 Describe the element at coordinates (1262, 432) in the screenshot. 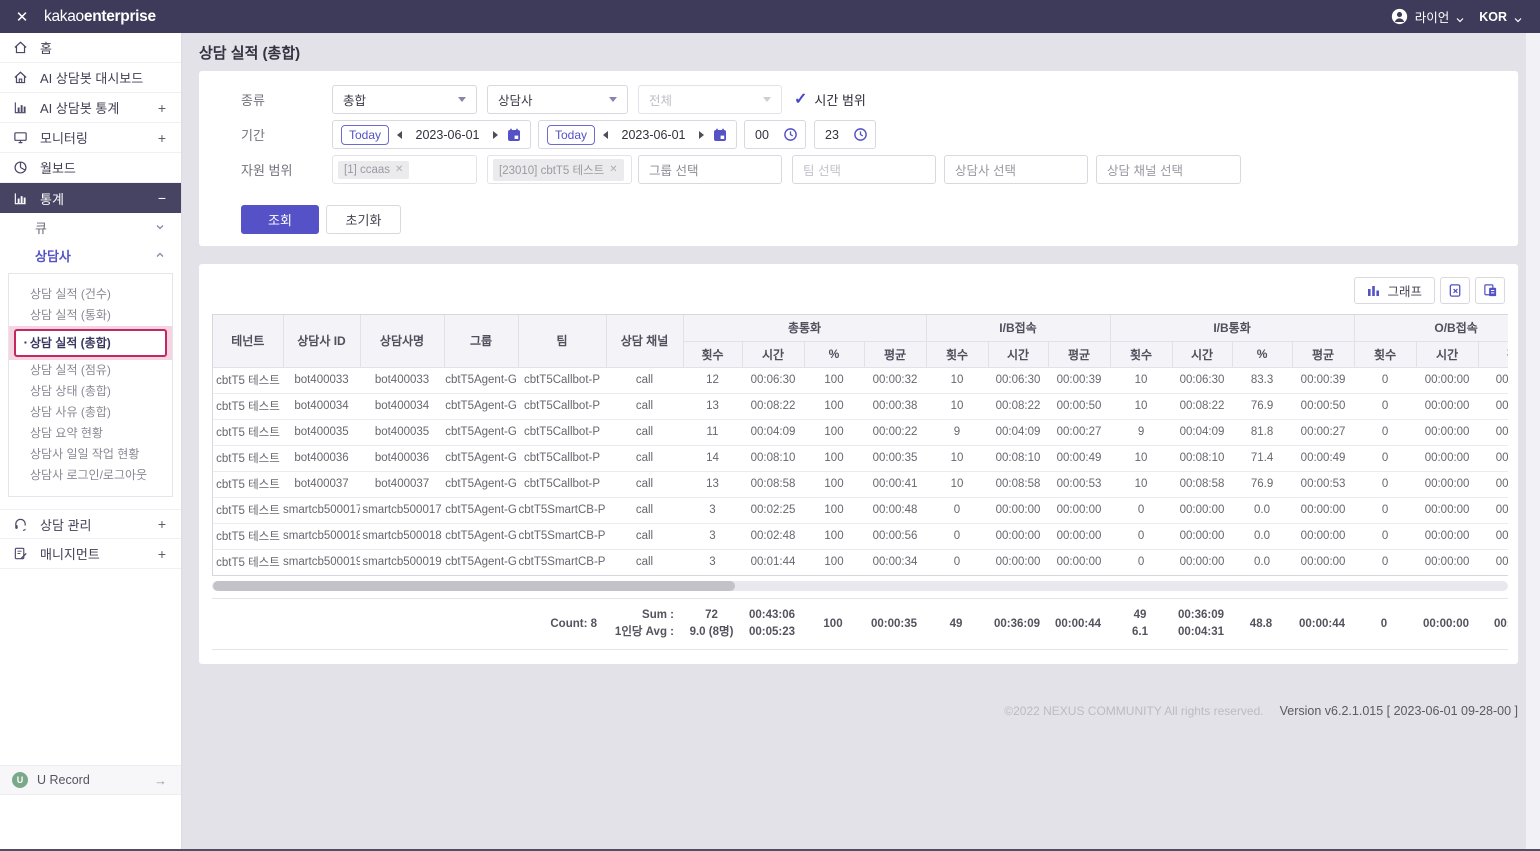

I see `table-cell: 81.8` at that location.